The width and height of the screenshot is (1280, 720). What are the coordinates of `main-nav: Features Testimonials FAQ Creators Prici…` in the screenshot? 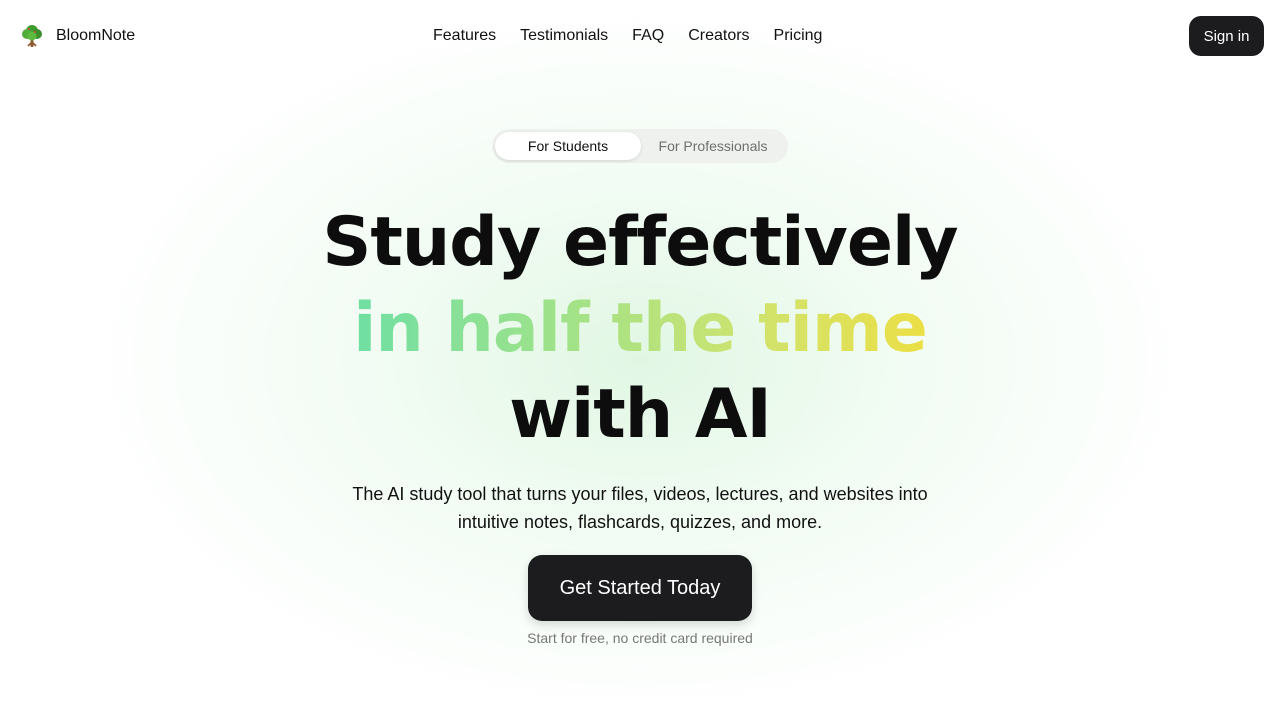 It's located at (627, 36).